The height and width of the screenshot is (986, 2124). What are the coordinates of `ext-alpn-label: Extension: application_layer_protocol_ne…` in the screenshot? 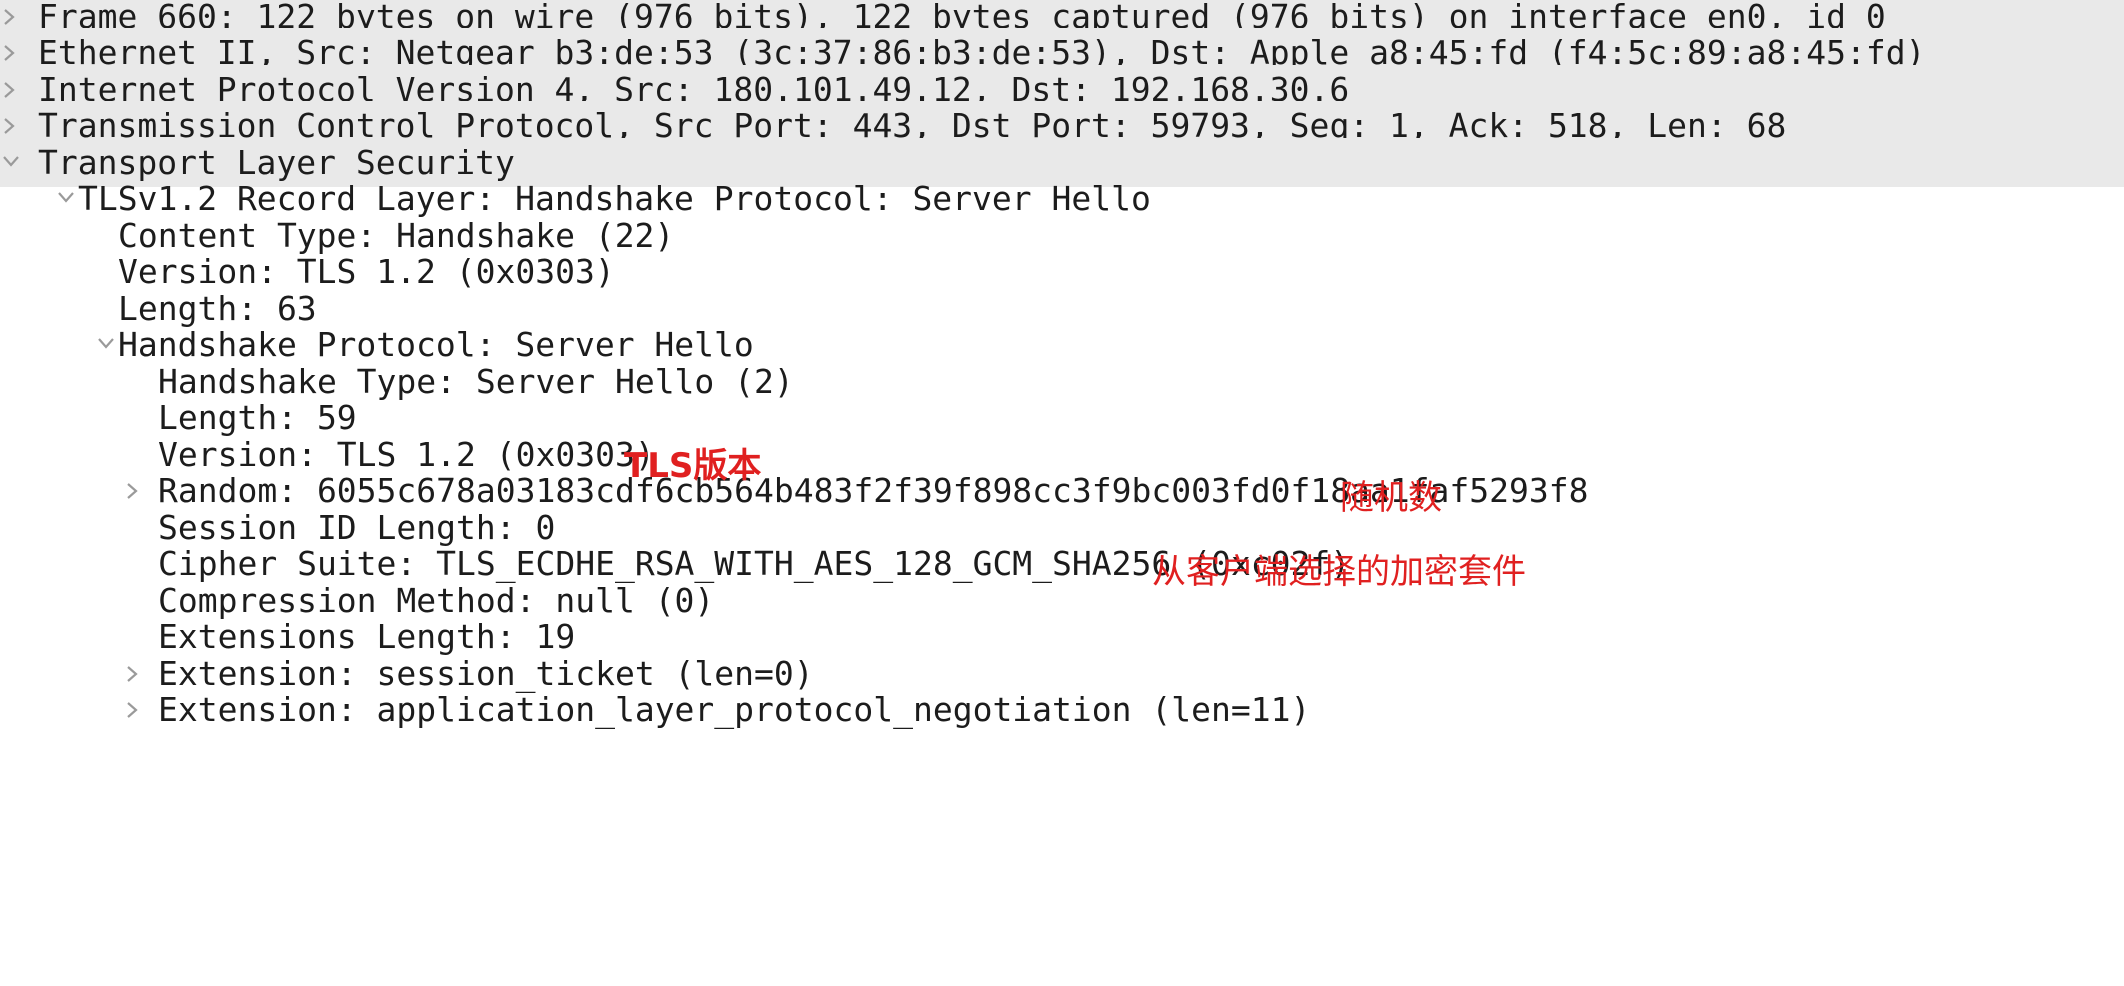 It's located at (734, 709).